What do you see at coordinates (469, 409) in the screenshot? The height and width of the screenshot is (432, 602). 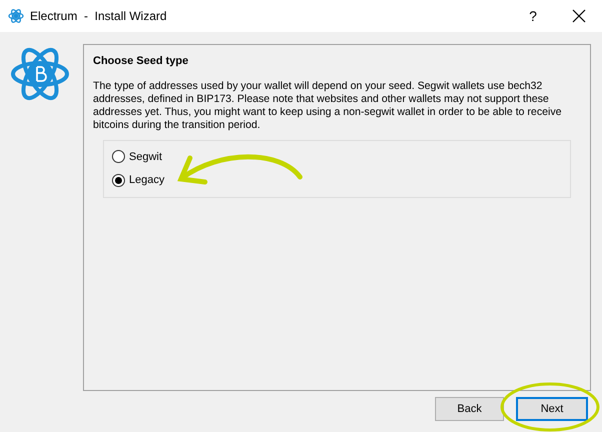 I see `back-button: Back` at bounding box center [469, 409].